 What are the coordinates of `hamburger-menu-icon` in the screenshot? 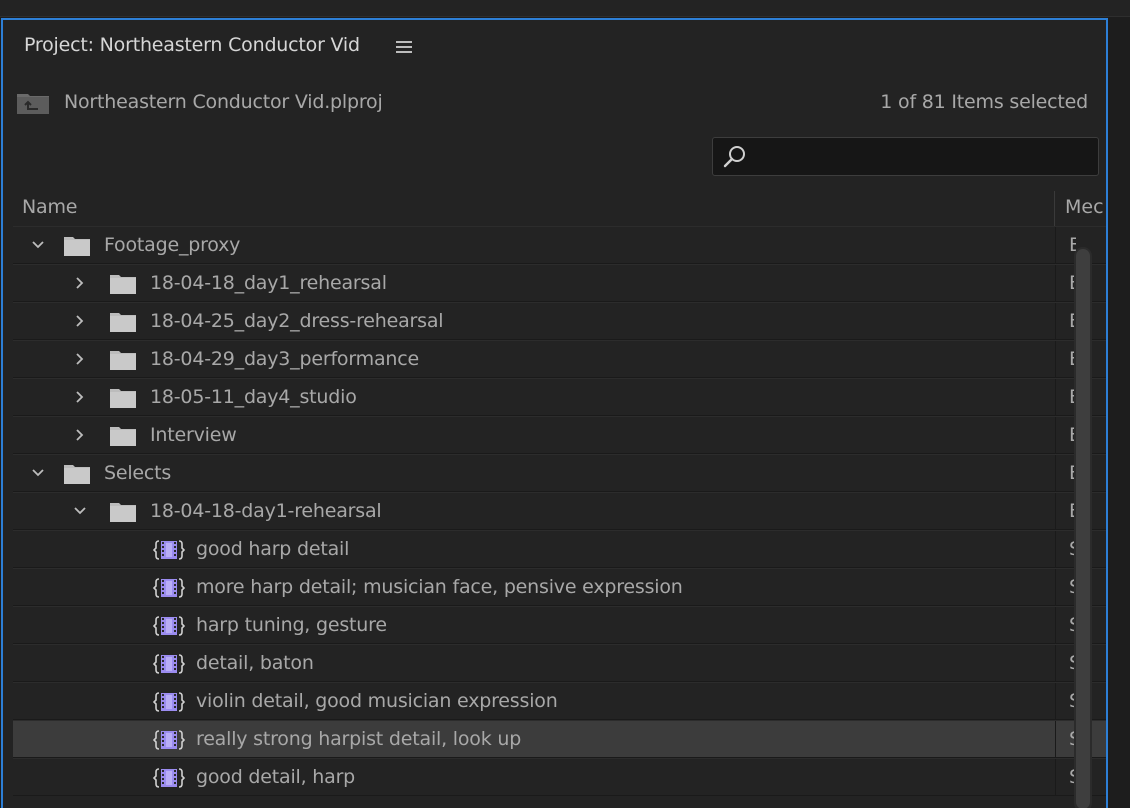 It's located at (404, 47).